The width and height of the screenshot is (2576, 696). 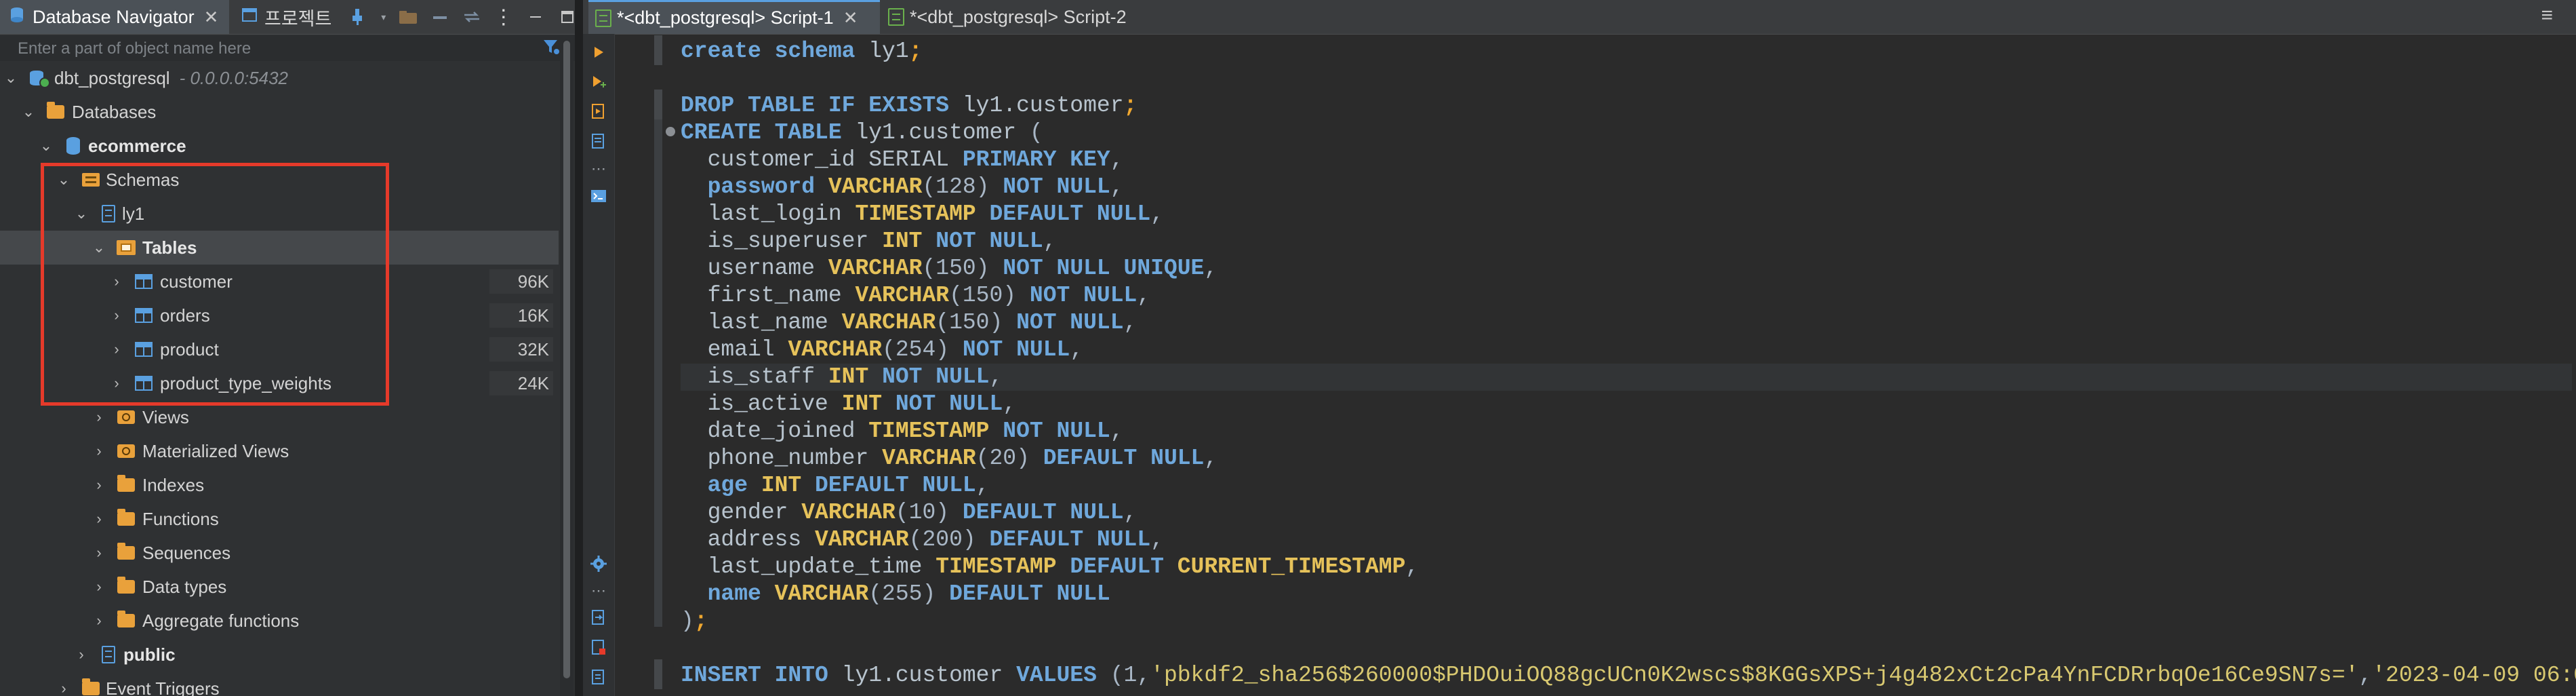 What do you see at coordinates (279, 485) in the screenshot?
I see `tree-node-indexes: › Indexes` at bounding box center [279, 485].